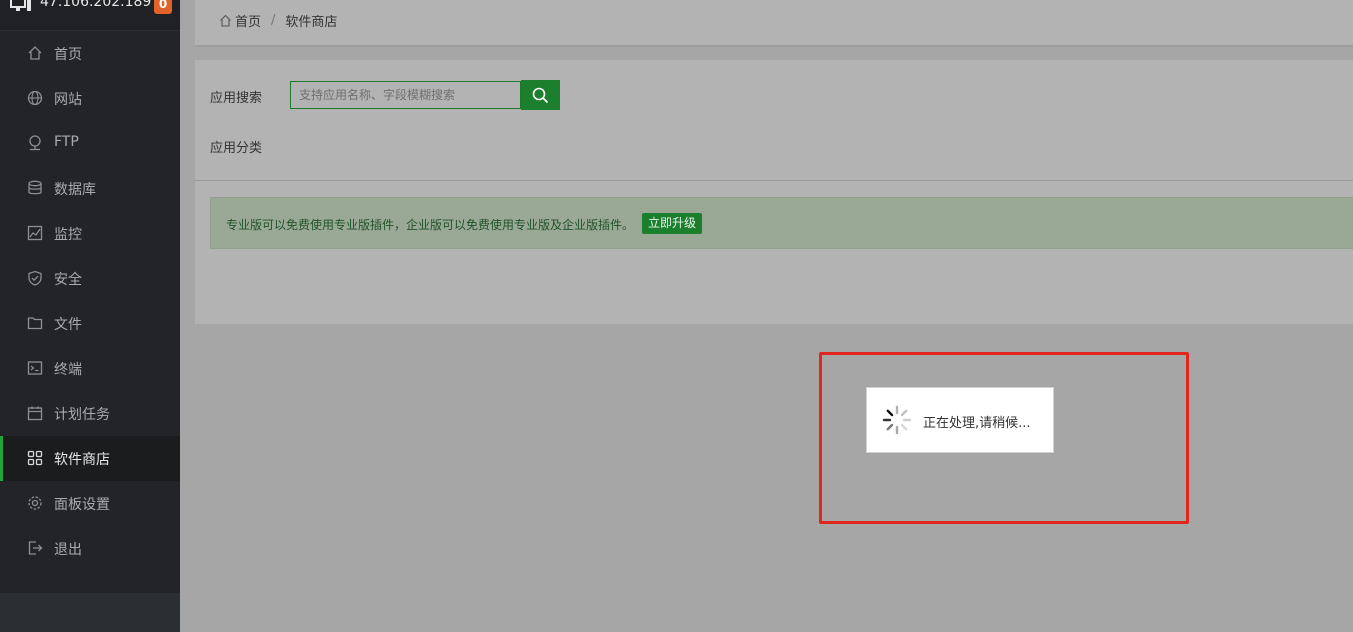 Image resolution: width=1353 pixels, height=632 pixels. Describe the element at coordinates (90, 233) in the screenshot. I see `sidebar-item-monitor: 监控` at that location.